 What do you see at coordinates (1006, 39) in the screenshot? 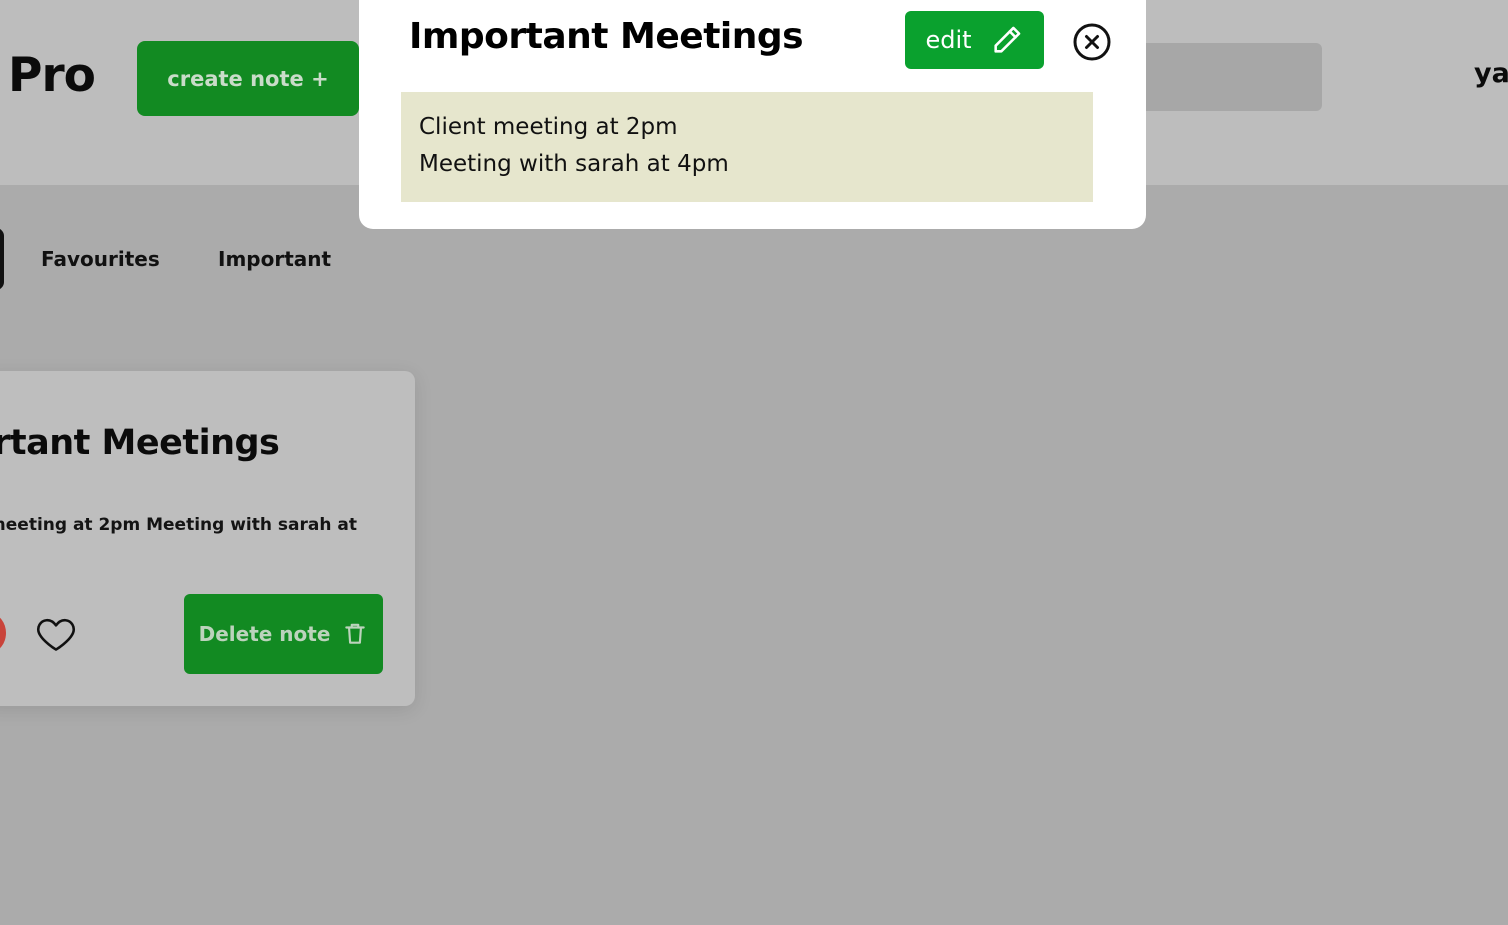
I see `pencil-icon` at bounding box center [1006, 39].